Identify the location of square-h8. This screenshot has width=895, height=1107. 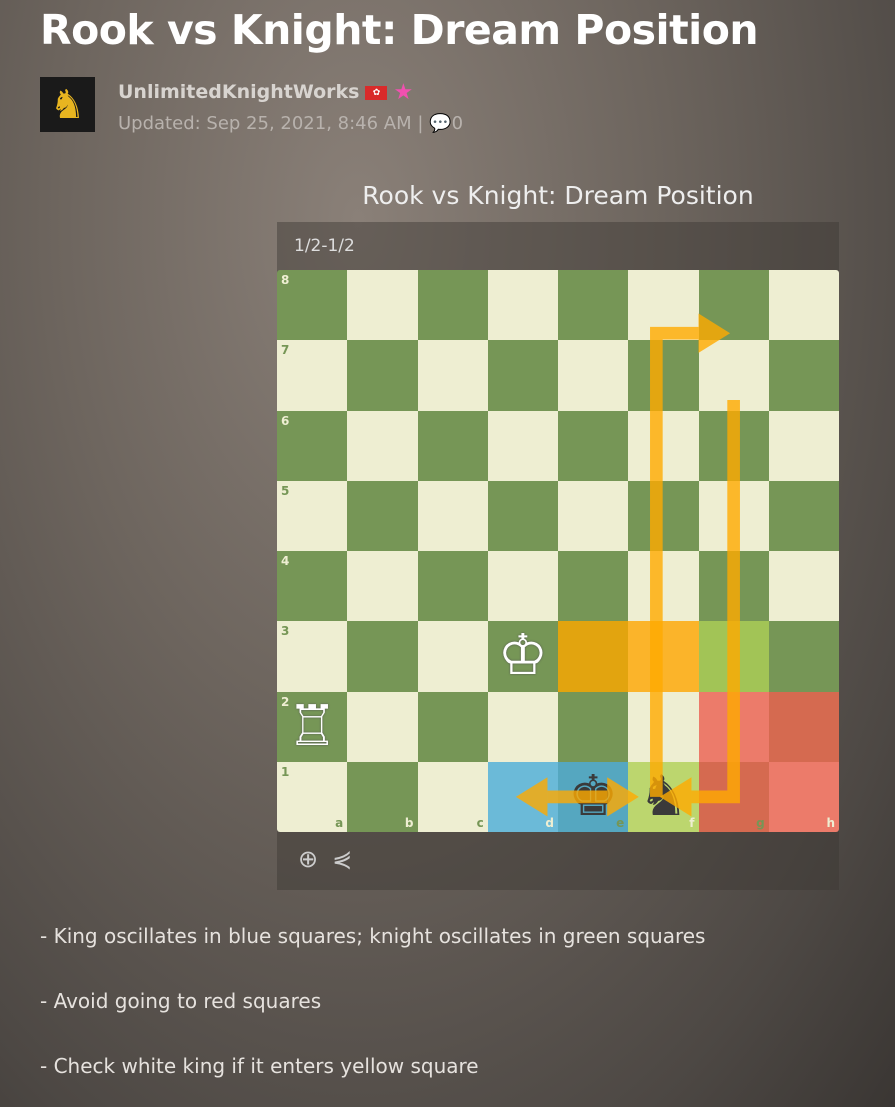
(803, 305).